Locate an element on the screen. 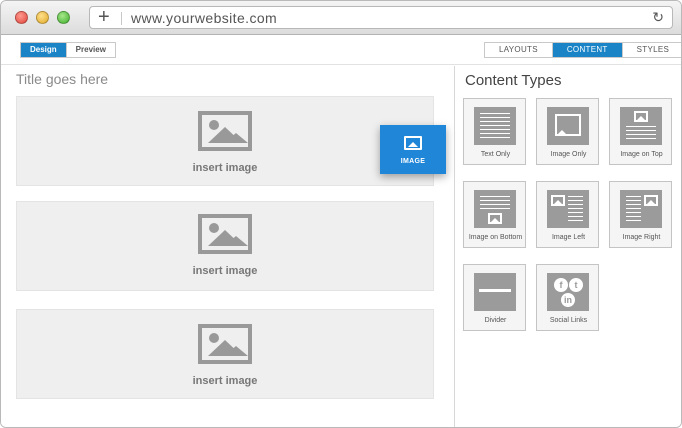 This screenshot has width=682, height=428. content-type-social-links: f t in Social Links is located at coordinates (567, 297).